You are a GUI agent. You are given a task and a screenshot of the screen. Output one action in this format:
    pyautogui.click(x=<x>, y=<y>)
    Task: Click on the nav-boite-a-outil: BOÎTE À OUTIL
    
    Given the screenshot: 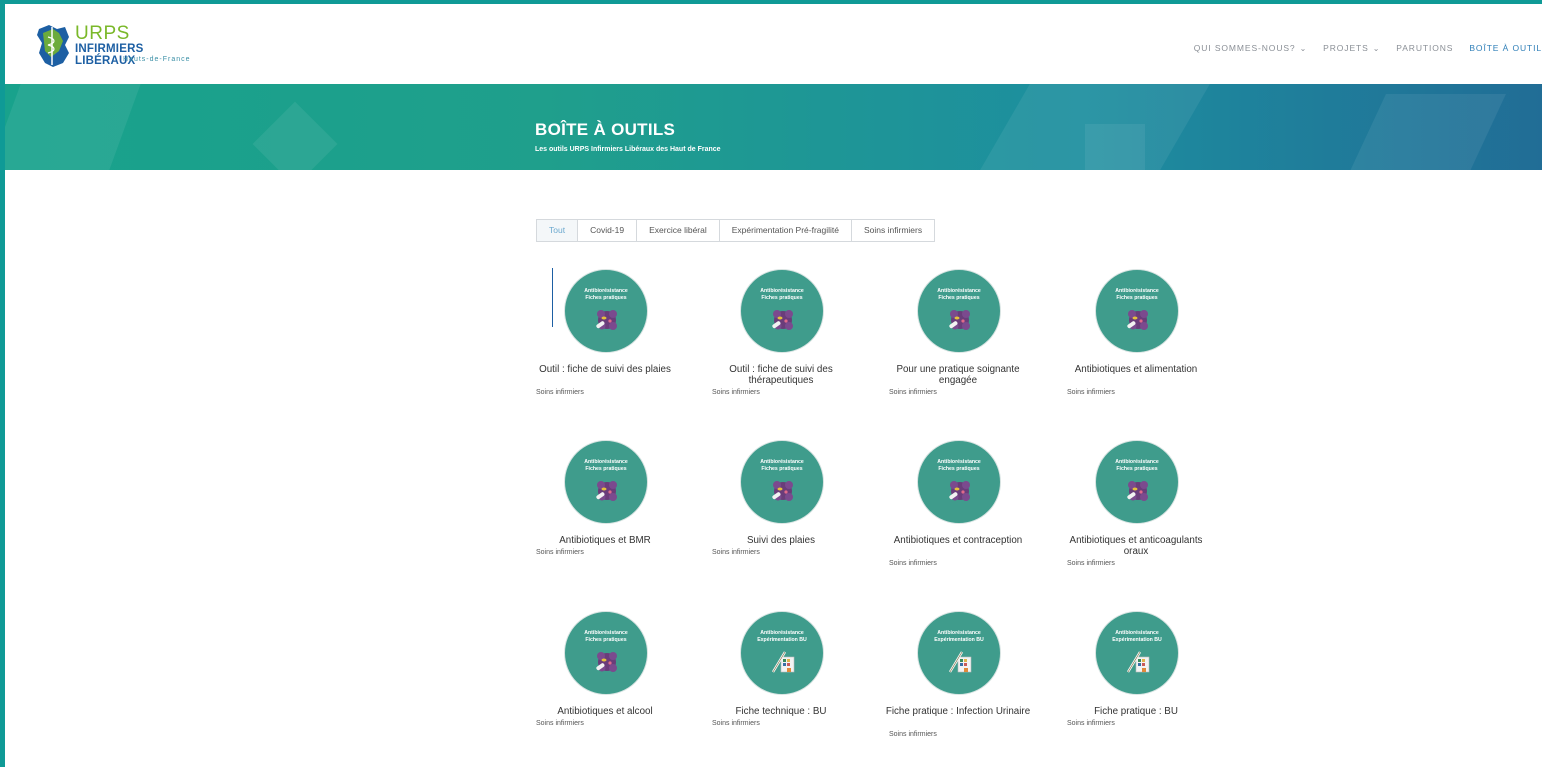 What is the action you would take?
    pyautogui.click(x=1505, y=48)
    